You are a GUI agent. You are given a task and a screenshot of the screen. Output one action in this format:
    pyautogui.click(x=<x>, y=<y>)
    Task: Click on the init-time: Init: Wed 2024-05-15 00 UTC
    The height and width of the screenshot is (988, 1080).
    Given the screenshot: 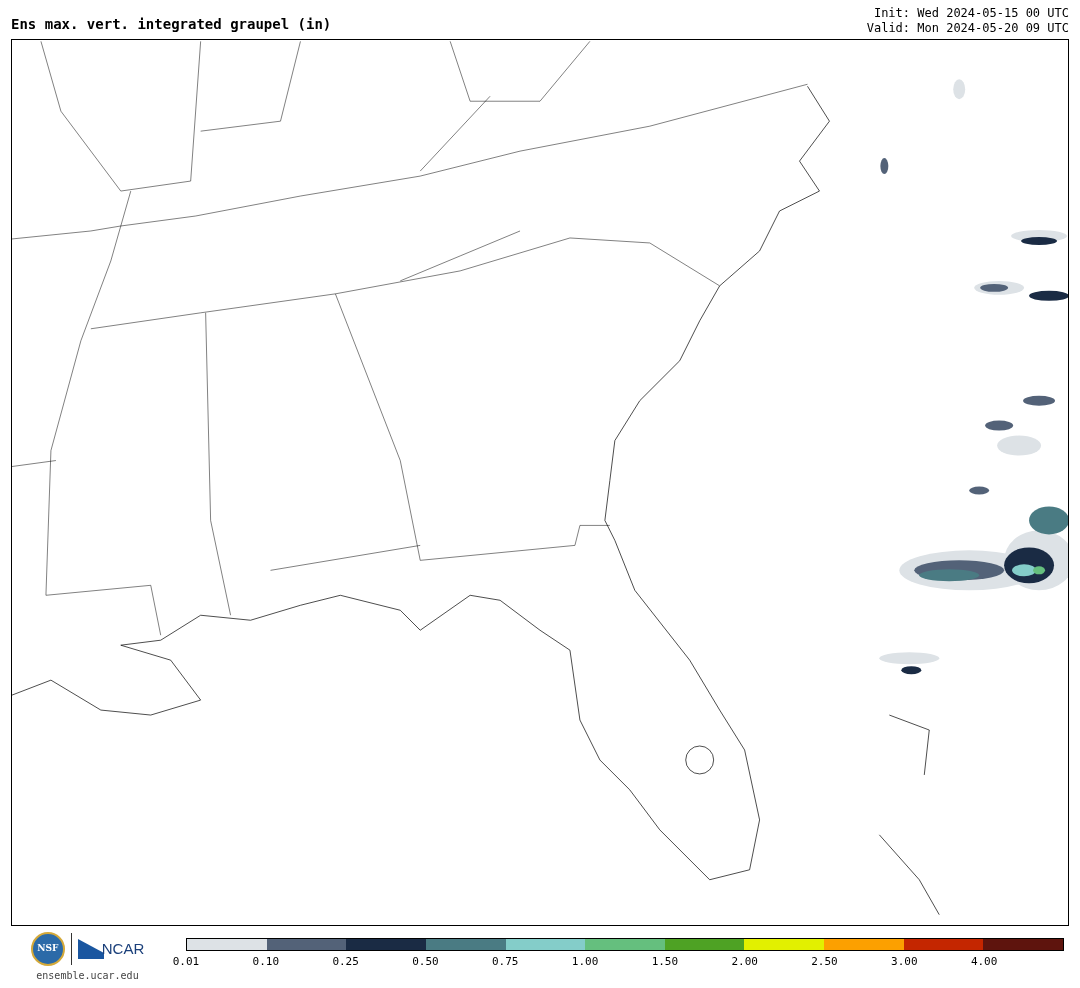 What is the action you would take?
    pyautogui.click(x=971, y=13)
    